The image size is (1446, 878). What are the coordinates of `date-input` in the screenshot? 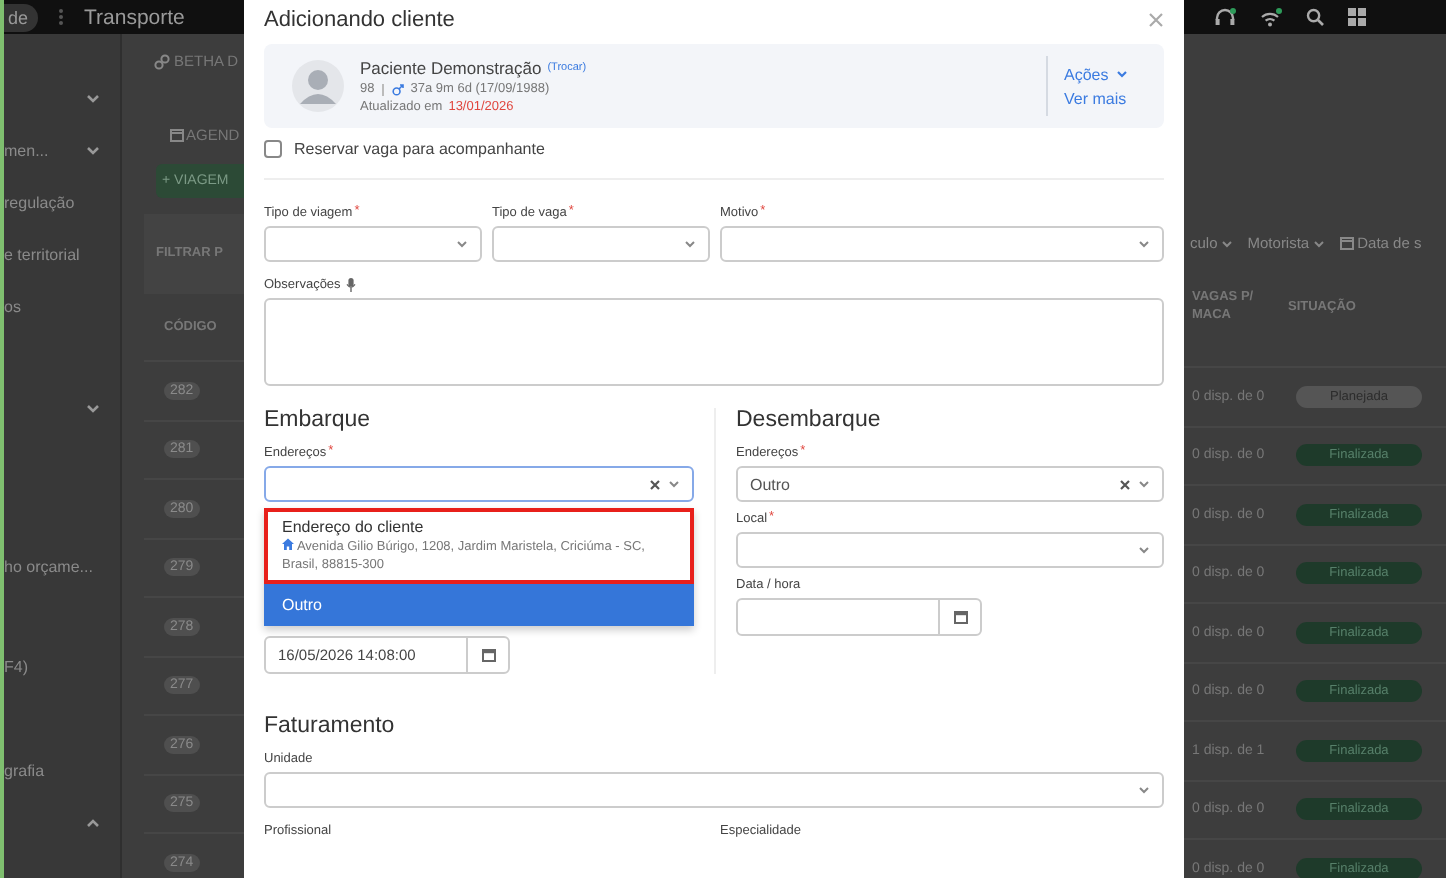 It's located at (859, 617).